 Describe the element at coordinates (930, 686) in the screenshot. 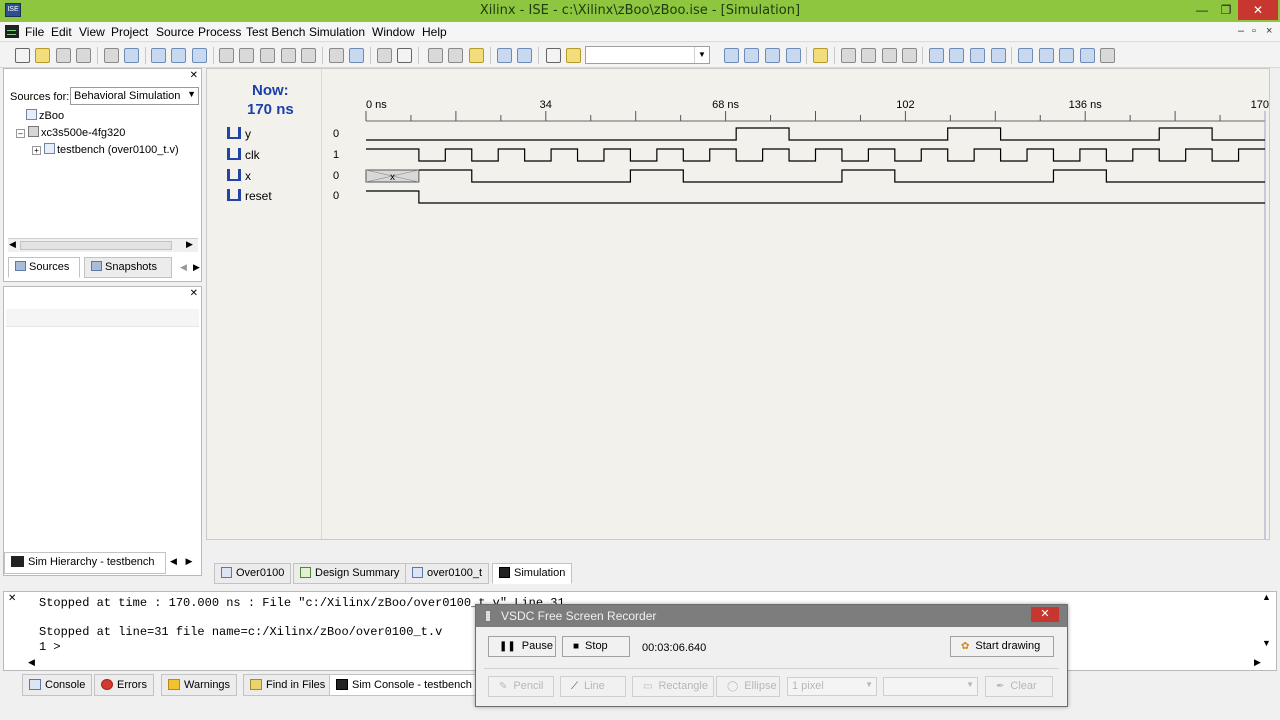

I see `color-select: ▼` at that location.